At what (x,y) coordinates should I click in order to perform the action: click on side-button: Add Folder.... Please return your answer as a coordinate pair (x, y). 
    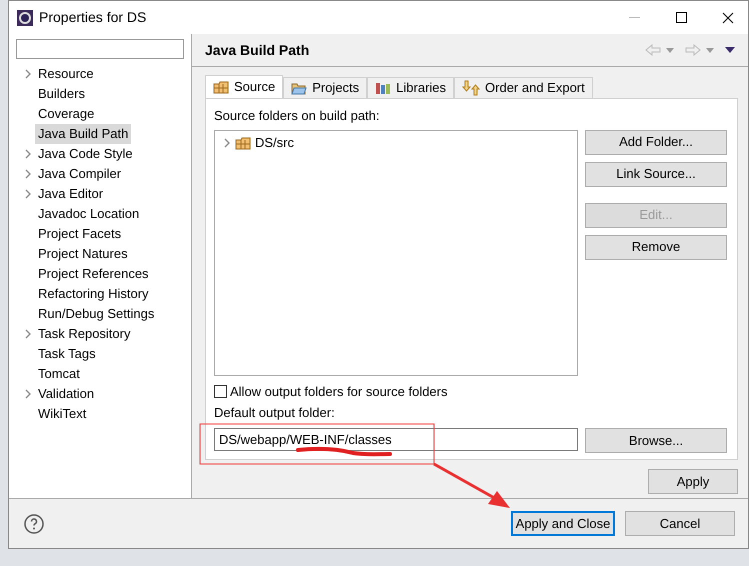
    Looking at the image, I should click on (656, 142).